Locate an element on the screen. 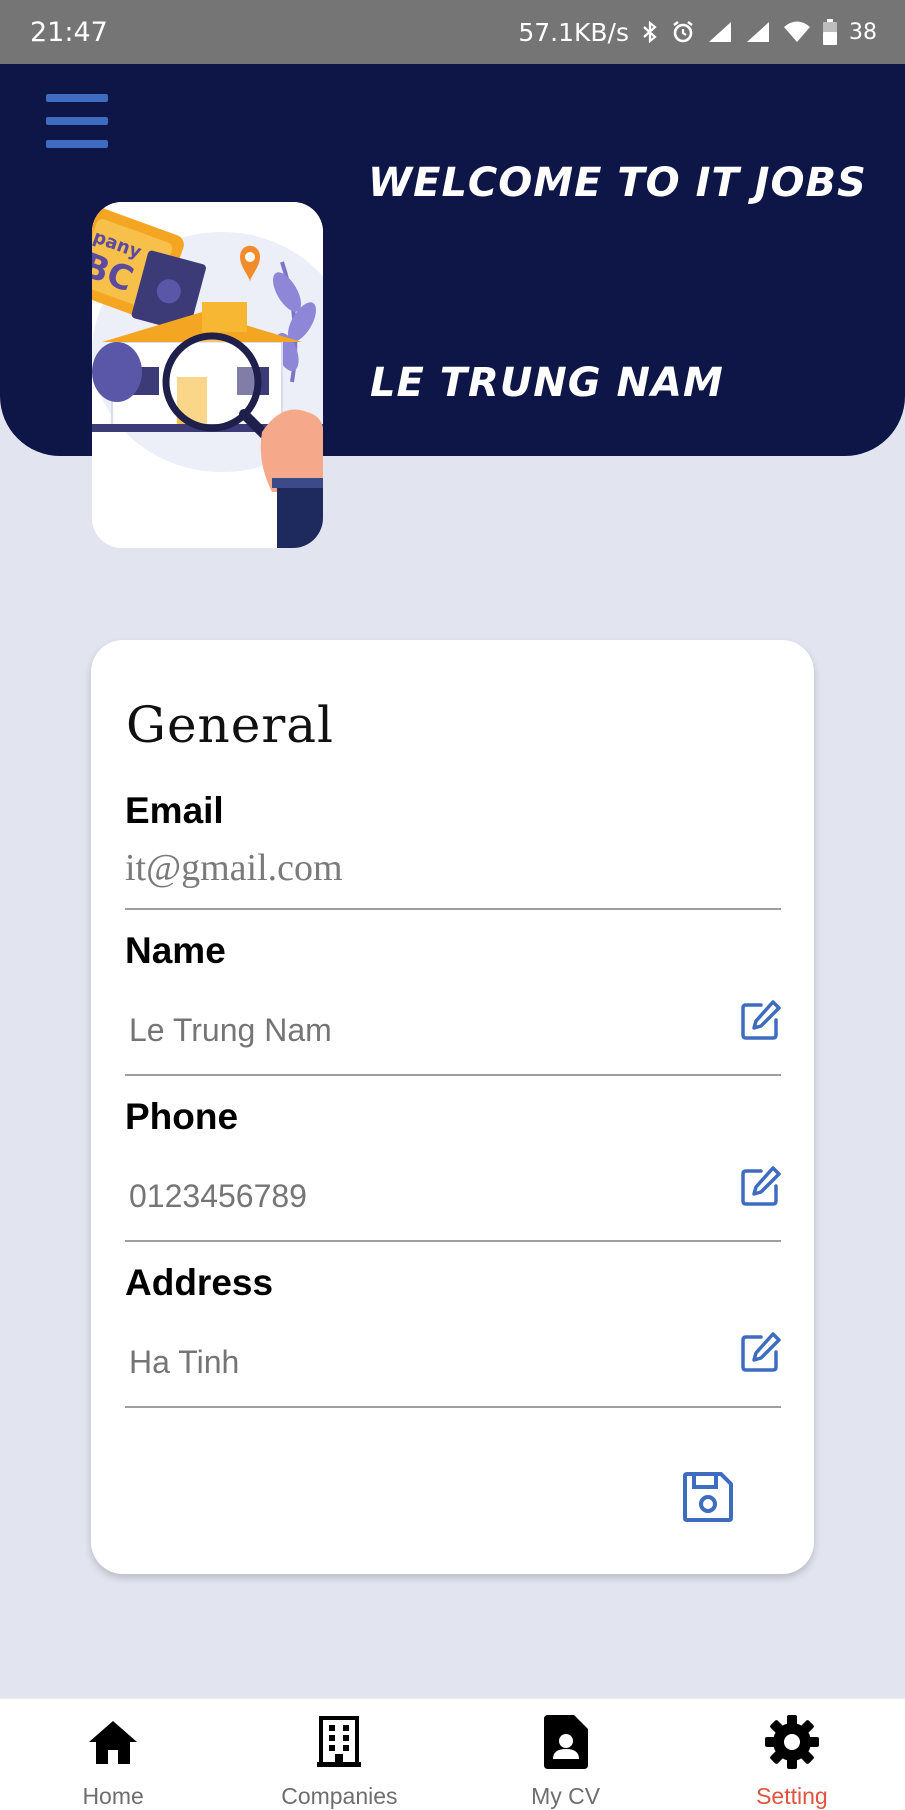 This screenshot has height=1810, width=905. nav-label: My CV is located at coordinates (566, 1796).